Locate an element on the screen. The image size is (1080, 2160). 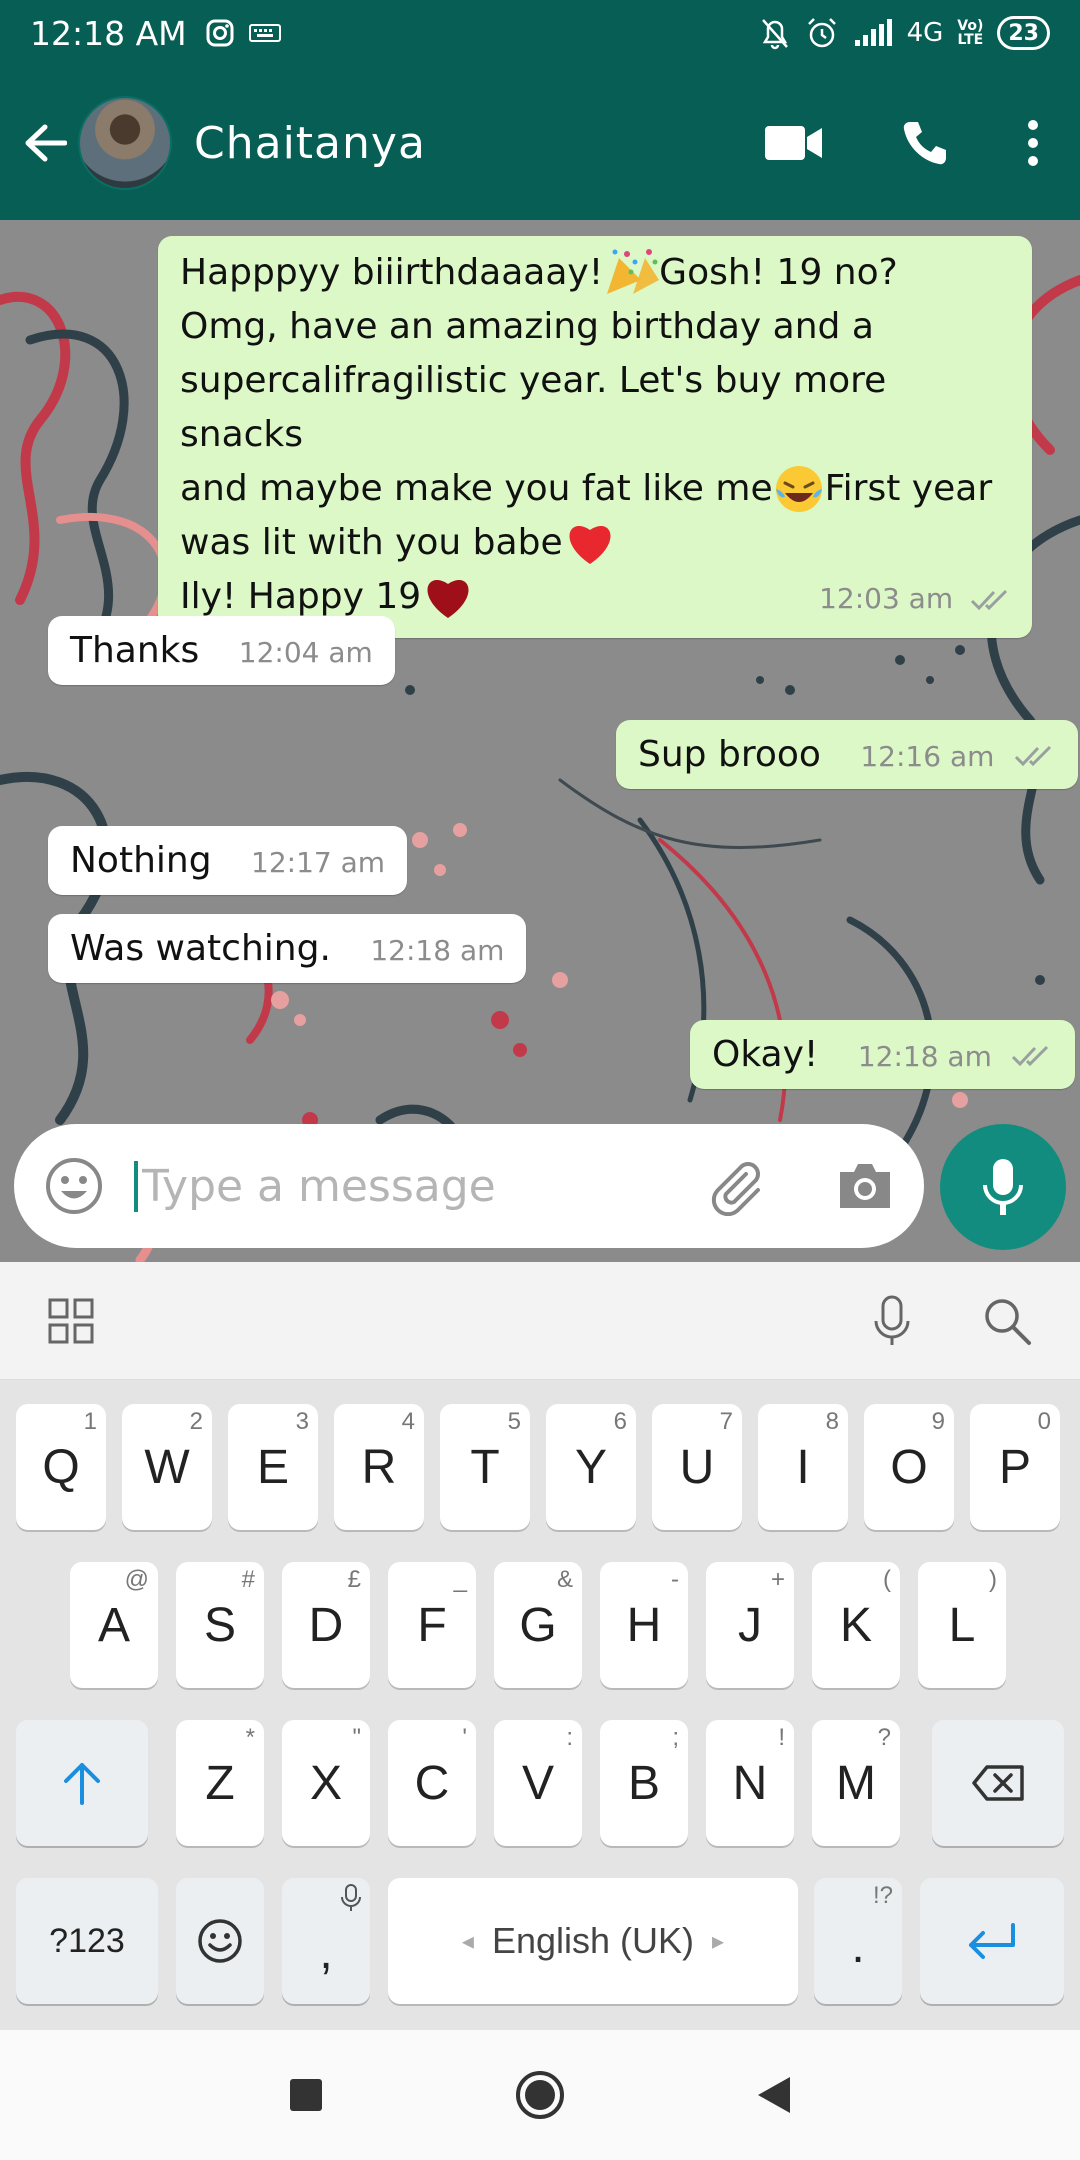
key-y: Y6 is located at coordinates (591, 1467).